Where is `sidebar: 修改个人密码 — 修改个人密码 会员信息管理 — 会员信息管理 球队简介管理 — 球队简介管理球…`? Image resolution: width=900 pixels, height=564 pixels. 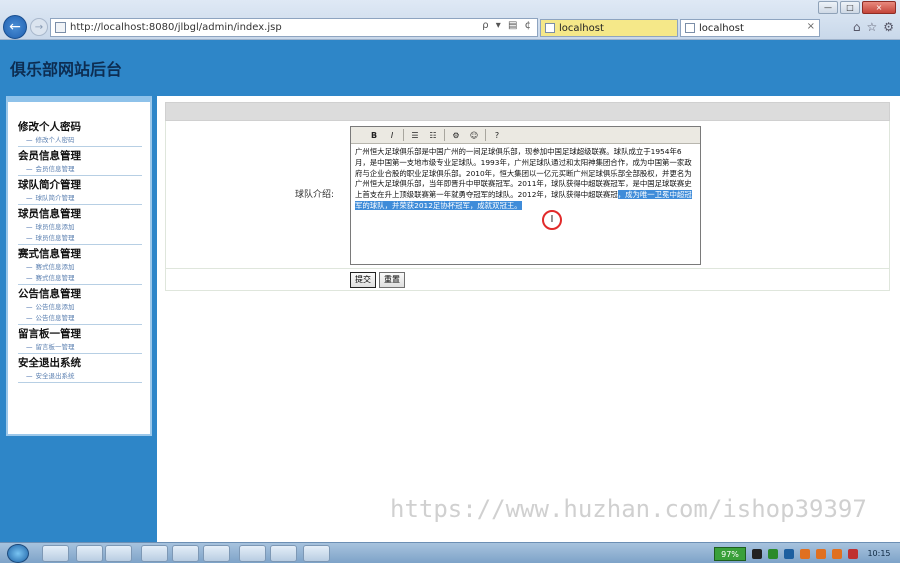
sidebar: 修改个人密码 — 修改个人密码 会员信息管理 — 会员信息管理 球队简介管理 — 球队简介管理球… is located at coordinates (79, 266).